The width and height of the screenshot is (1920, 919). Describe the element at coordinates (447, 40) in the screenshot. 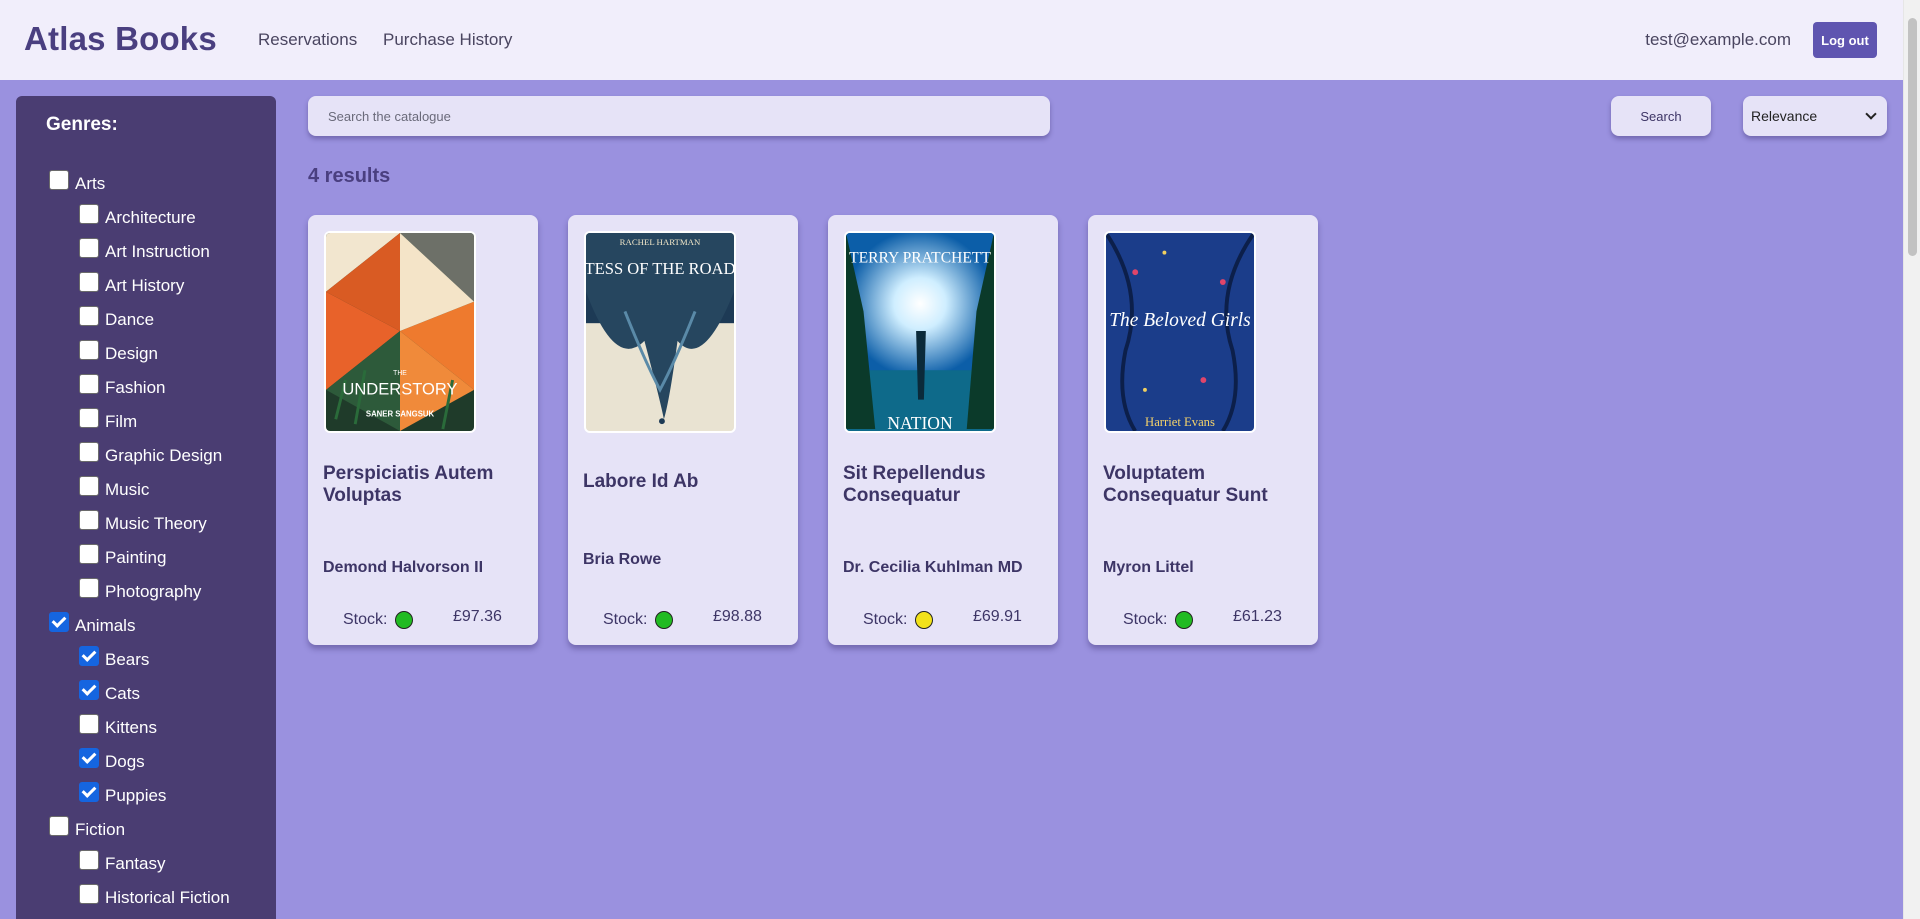

I see `nav-purchase-history: Purchase History` at that location.